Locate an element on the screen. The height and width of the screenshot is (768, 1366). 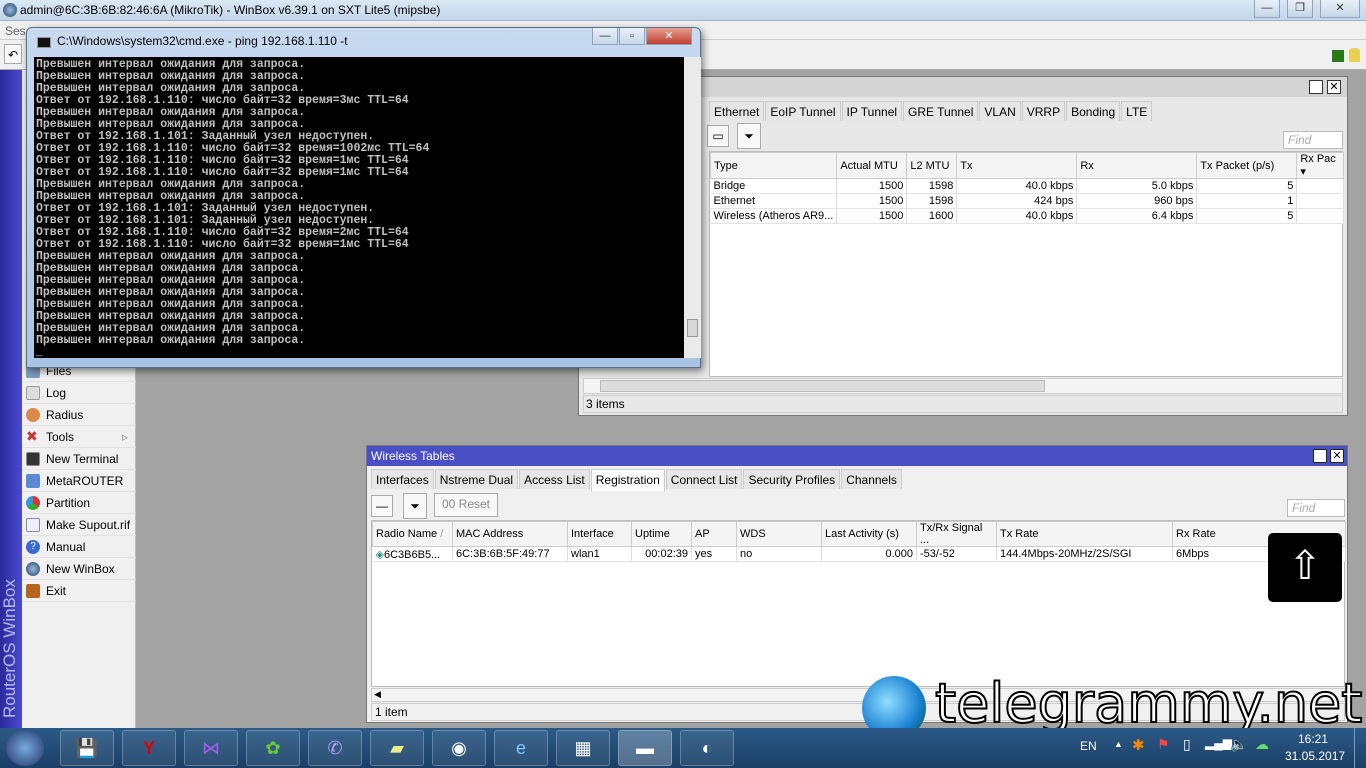
col-tx-packet: Tx Packet (p/s) is located at coordinates (1247, 165).